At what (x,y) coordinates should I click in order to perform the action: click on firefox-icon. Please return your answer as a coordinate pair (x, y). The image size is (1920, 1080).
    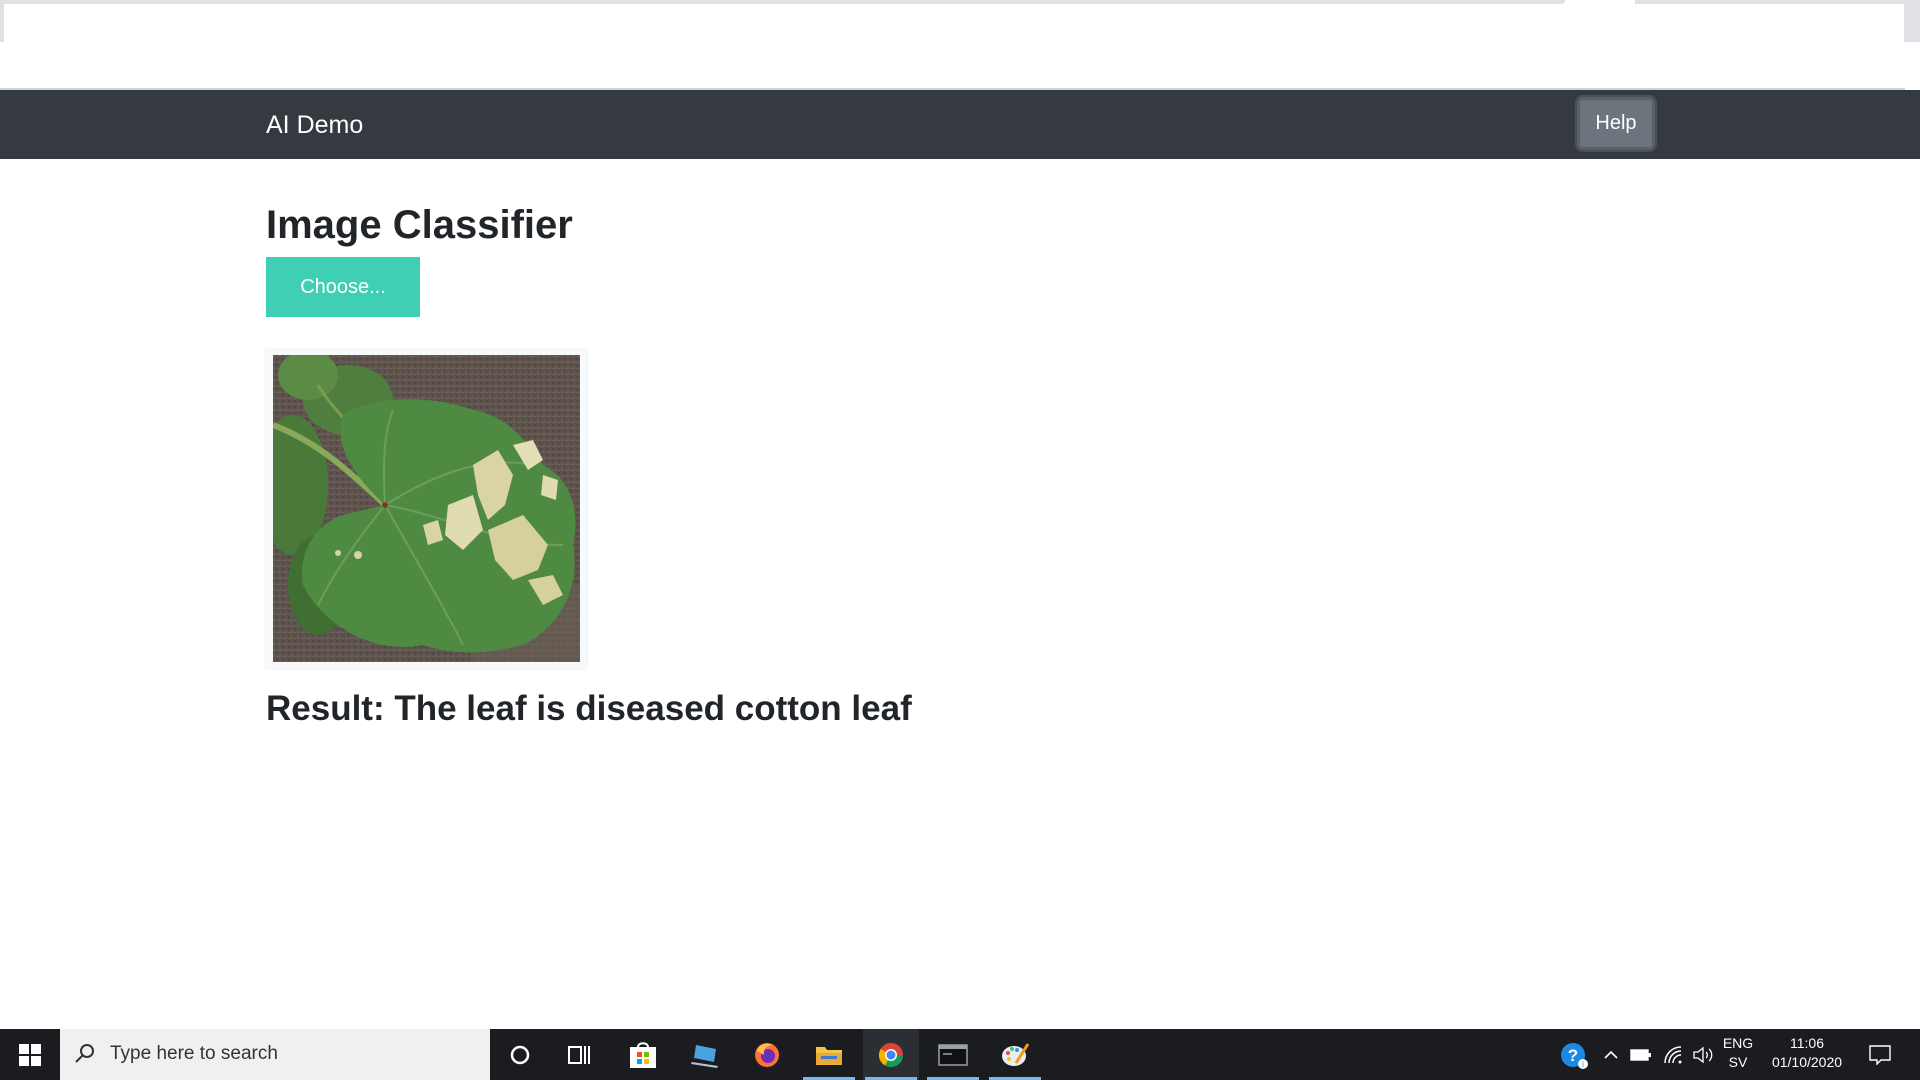
    Looking at the image, I should click on (767, 1054).